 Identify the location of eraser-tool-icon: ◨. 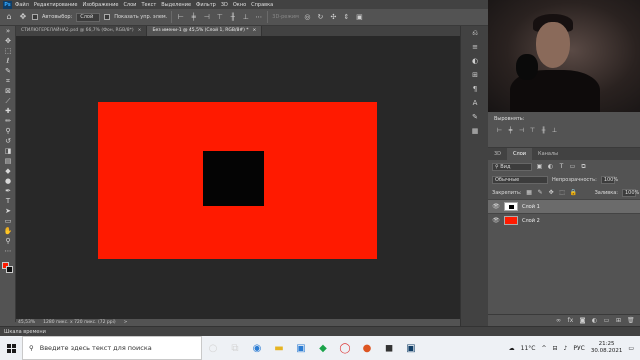
(8, 151).